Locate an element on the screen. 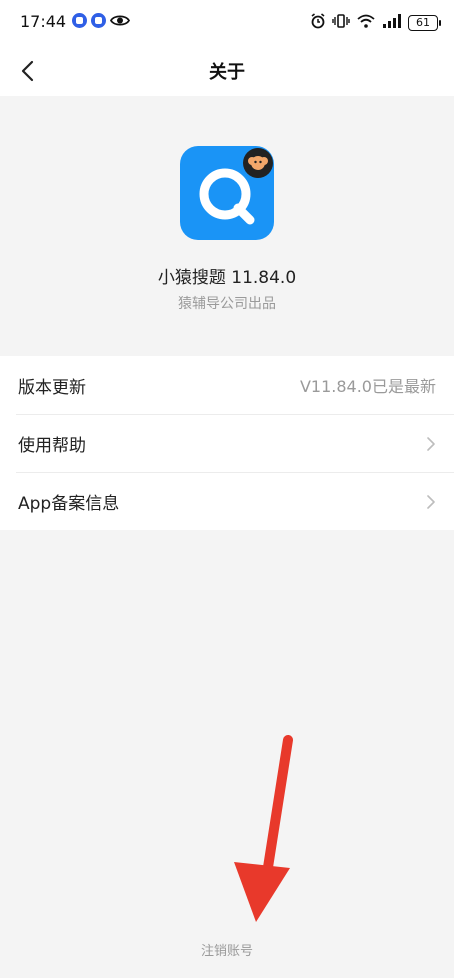 Image resolution: width=454 pixels, height=978 pixels. app-name: 小猿搜题 11.84.0 is located at coordinates (227, 278).